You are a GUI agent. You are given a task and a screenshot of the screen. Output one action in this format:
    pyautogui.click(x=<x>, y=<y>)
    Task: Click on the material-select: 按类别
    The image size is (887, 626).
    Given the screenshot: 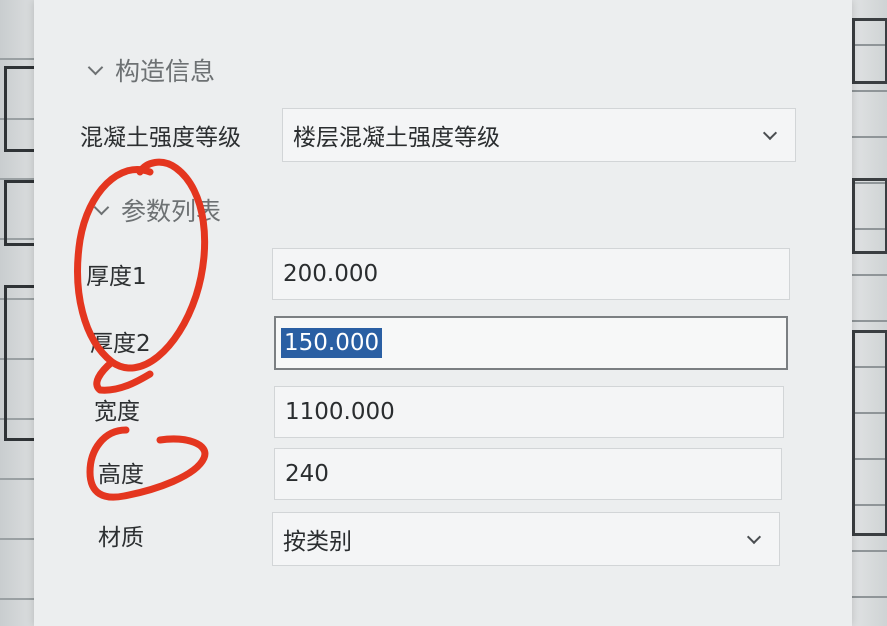 What is the action you would take?
    pyautogui.click(x=526, y=539)
    